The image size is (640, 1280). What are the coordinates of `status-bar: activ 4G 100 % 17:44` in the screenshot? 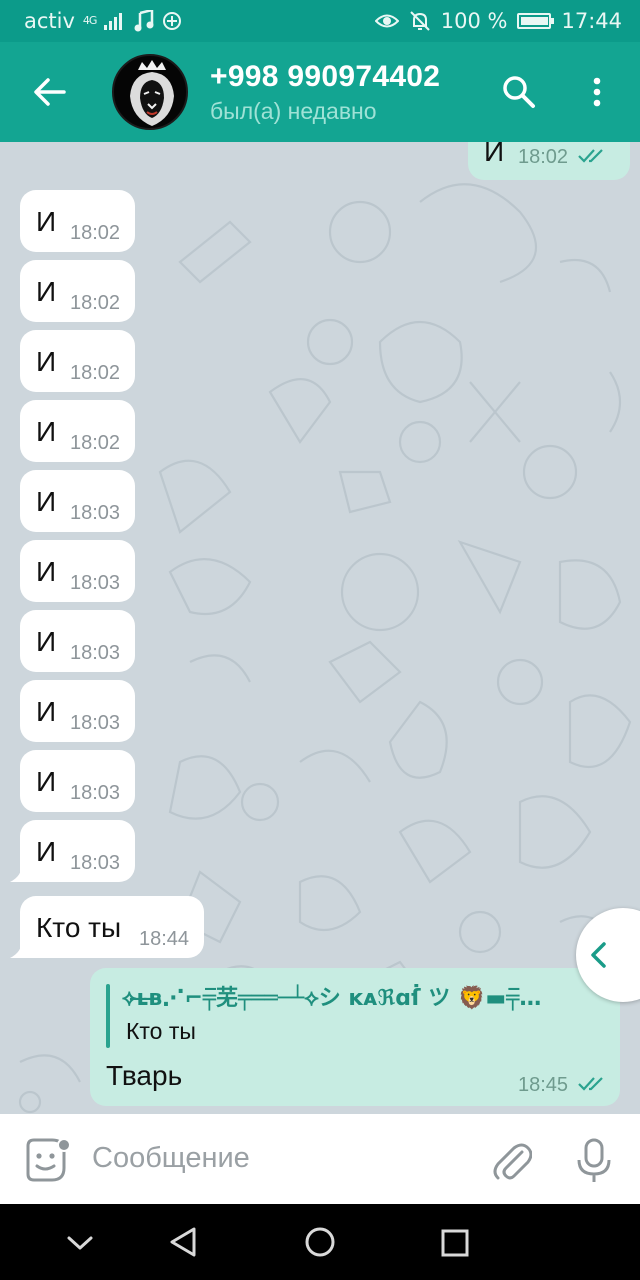 It's located at (320, 21).